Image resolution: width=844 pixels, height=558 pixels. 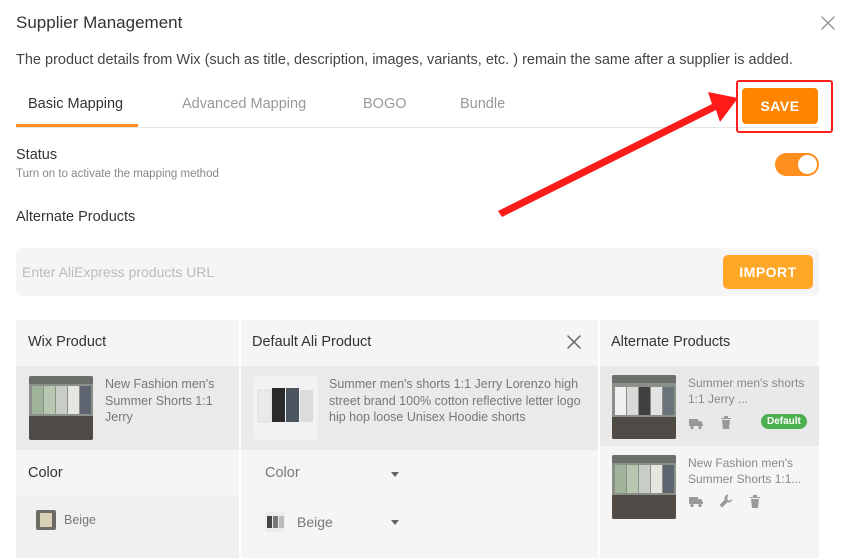 What do you see at coordinates (482, 104) in the screenshot?
I see `tab-bundle: Bundle` at bounding box center [482, 104].